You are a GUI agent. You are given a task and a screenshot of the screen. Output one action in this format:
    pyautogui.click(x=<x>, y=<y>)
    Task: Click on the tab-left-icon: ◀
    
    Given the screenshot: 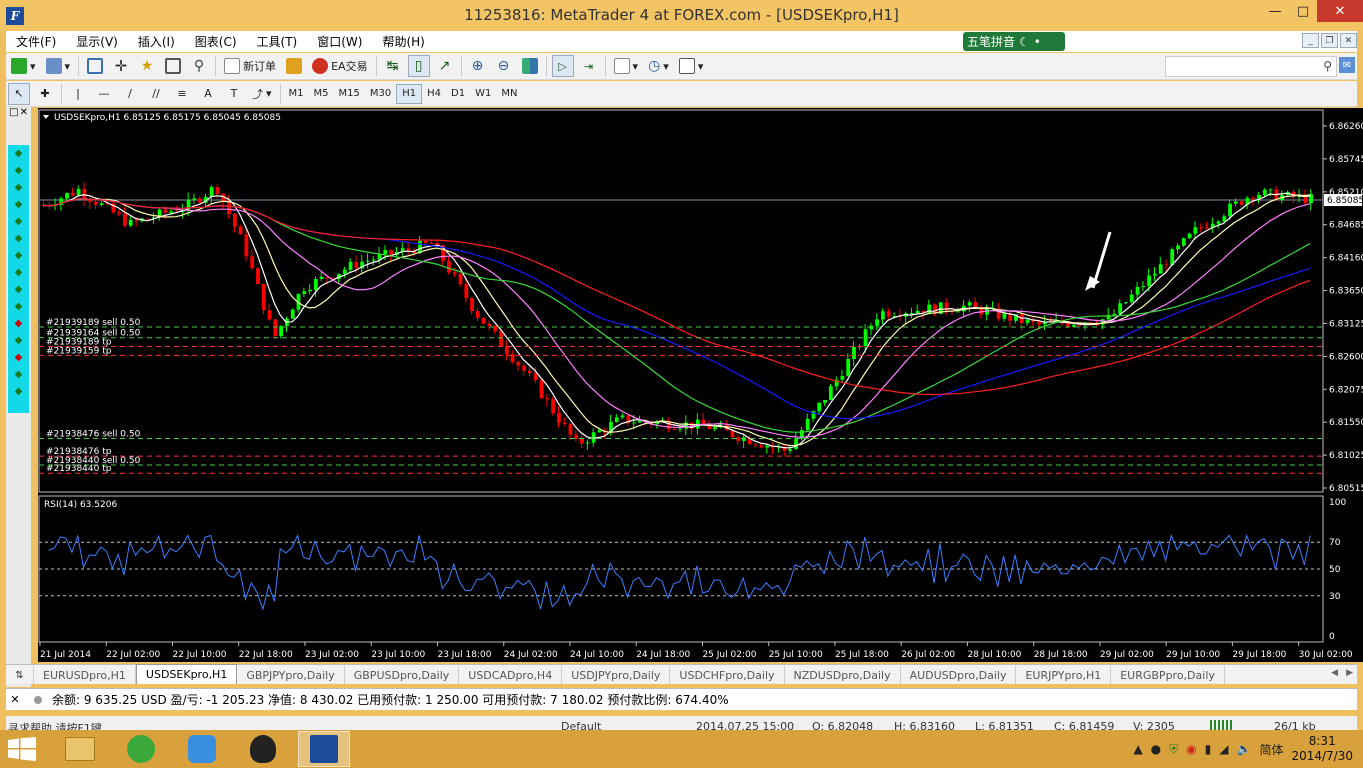 What is the action you would take?
    pyautogui.click(x=1334, y=673)
    